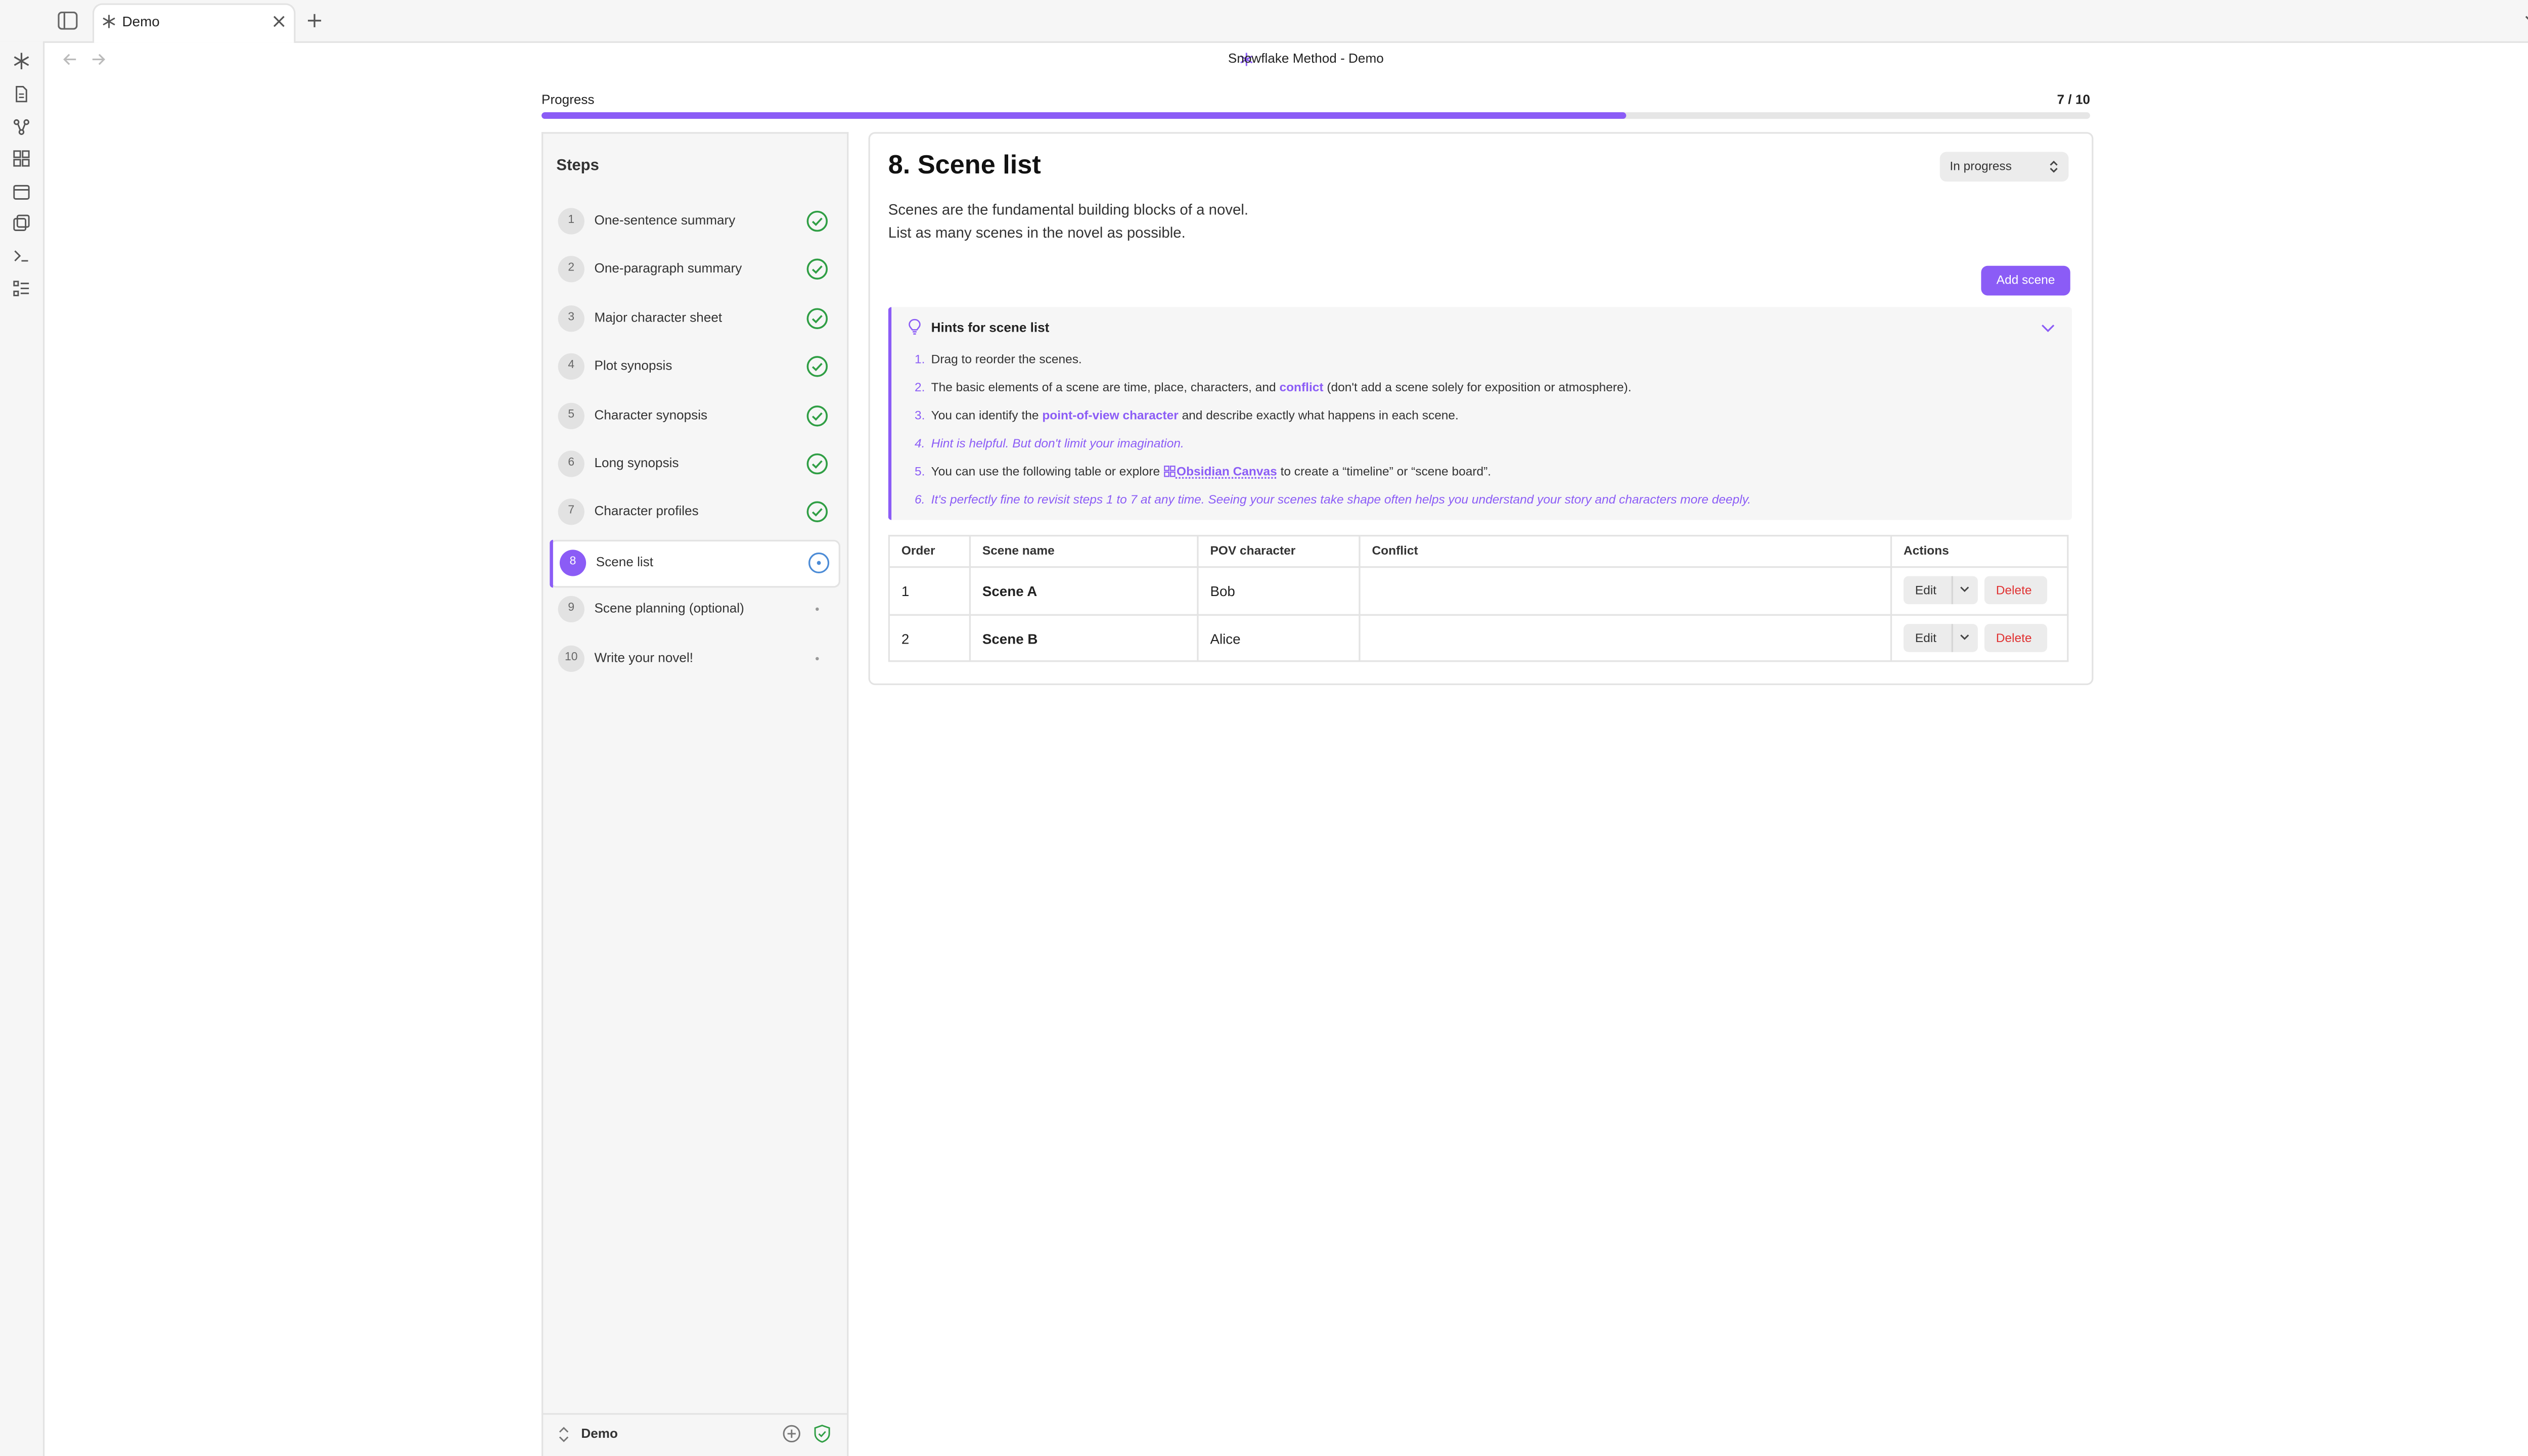  Describe the element at coordinates (817, 658) in the screenshot. I see `pending-dot-icon` at that location.